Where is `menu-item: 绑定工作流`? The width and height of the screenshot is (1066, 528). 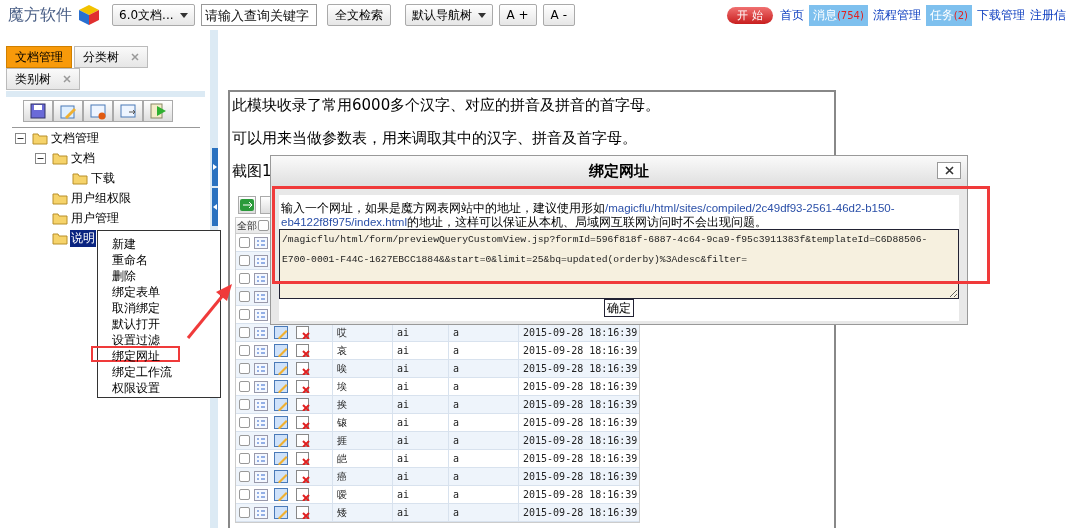
menu-item: 绑定工作流 is located at coordinates (135, 370).